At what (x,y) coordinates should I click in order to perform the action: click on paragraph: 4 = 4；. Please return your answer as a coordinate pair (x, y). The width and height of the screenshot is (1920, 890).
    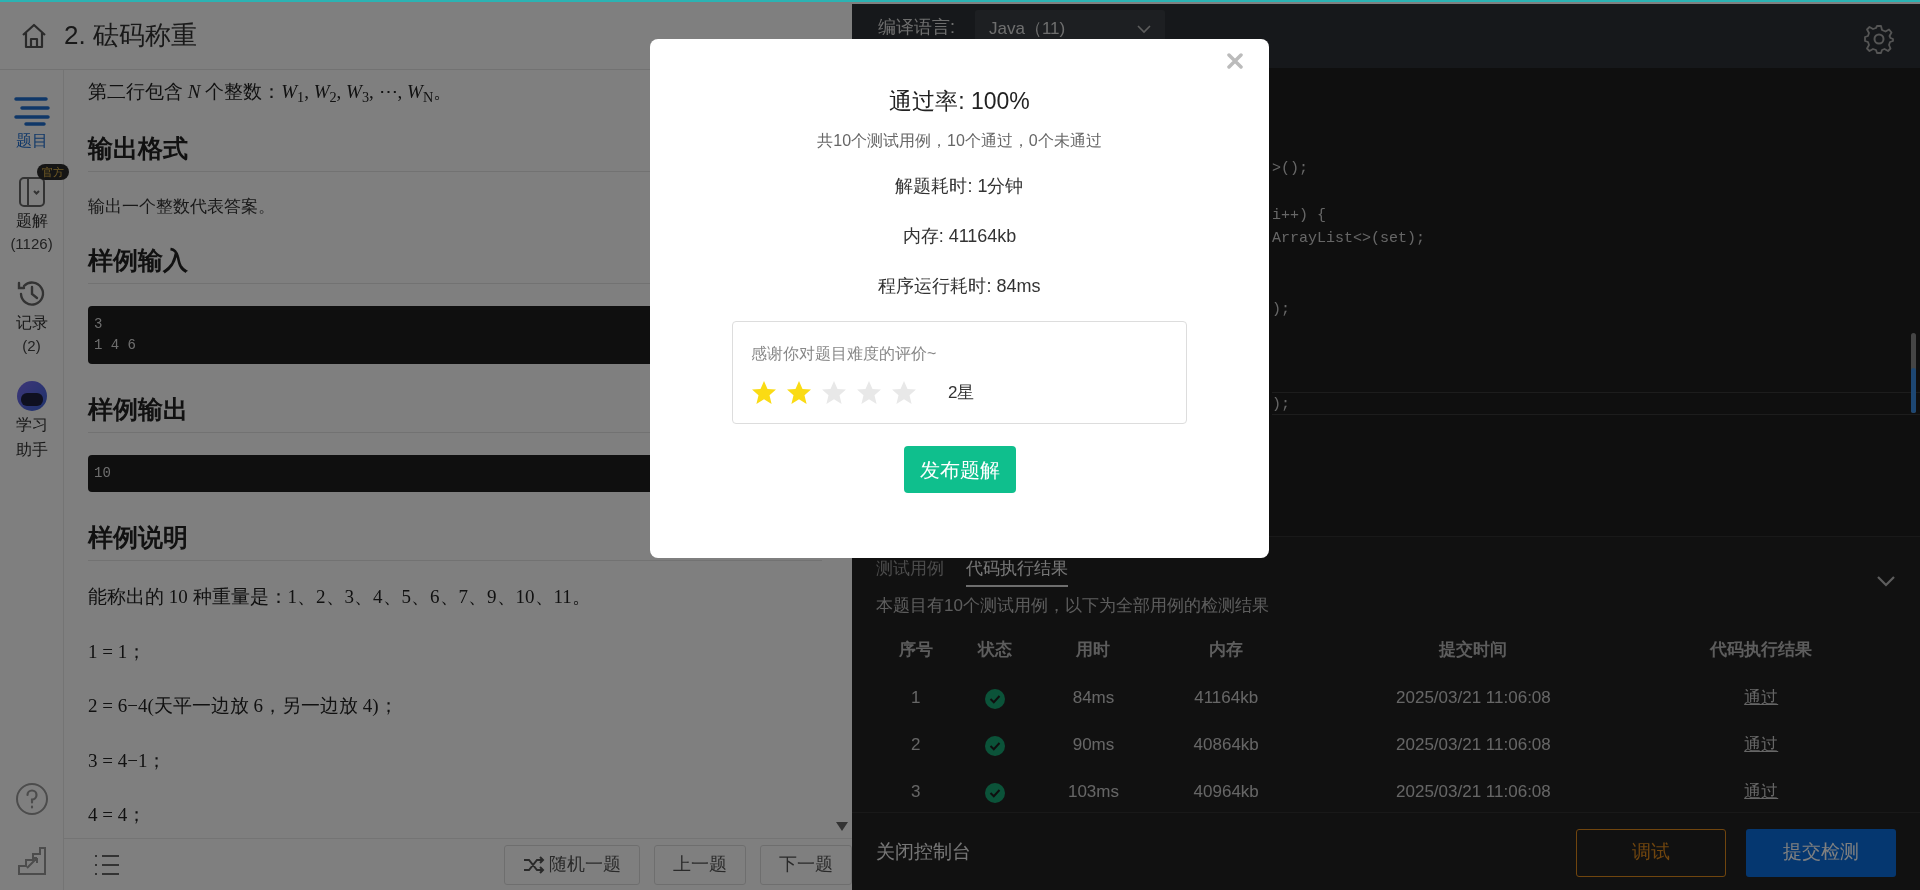
    Looking at the image, I should click on (118, 815).